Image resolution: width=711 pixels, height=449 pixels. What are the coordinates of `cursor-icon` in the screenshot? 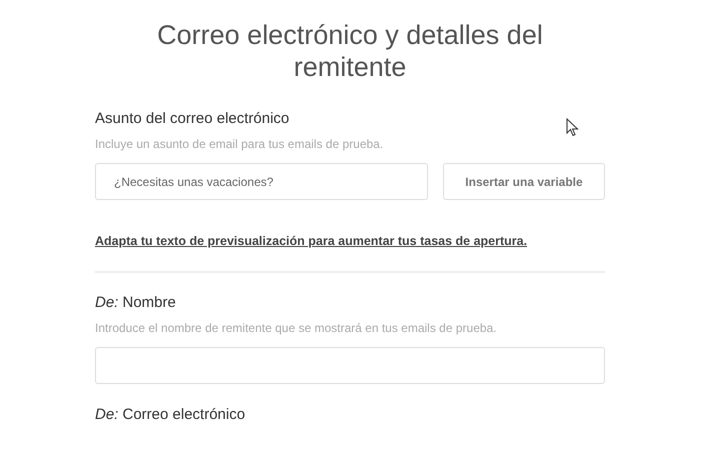 It's located at (572, 127).